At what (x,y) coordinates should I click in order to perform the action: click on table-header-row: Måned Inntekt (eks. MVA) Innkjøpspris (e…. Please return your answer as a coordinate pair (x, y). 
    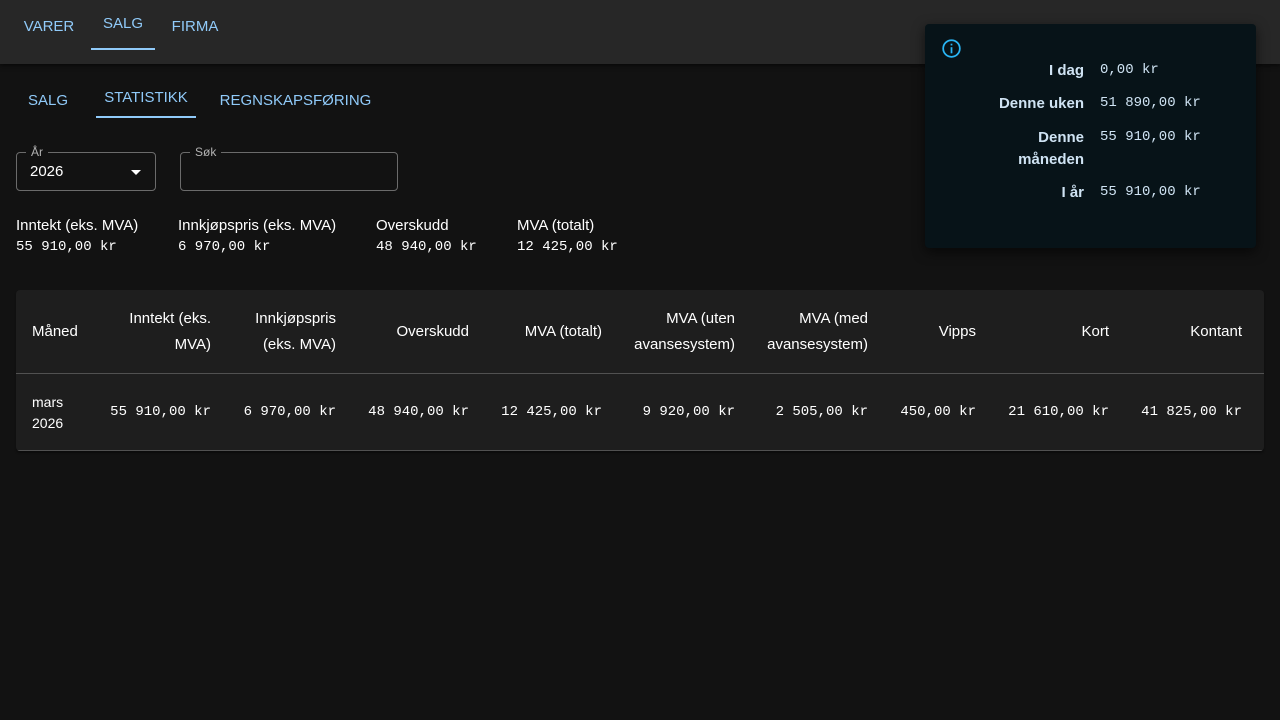
    Looking at the image, I should click on (640, 332).